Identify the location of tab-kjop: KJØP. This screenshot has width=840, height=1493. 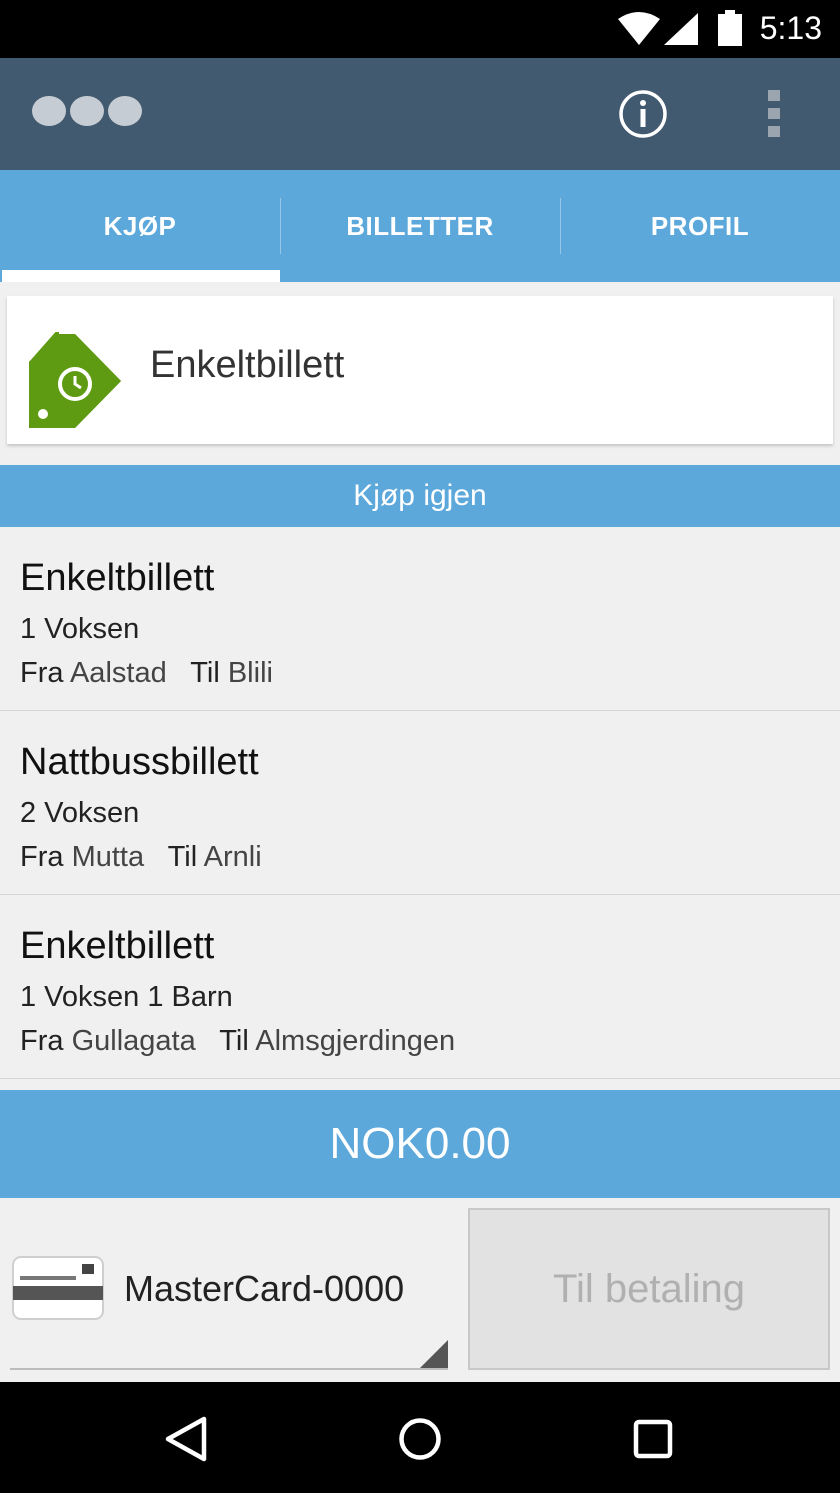
(140, 226).